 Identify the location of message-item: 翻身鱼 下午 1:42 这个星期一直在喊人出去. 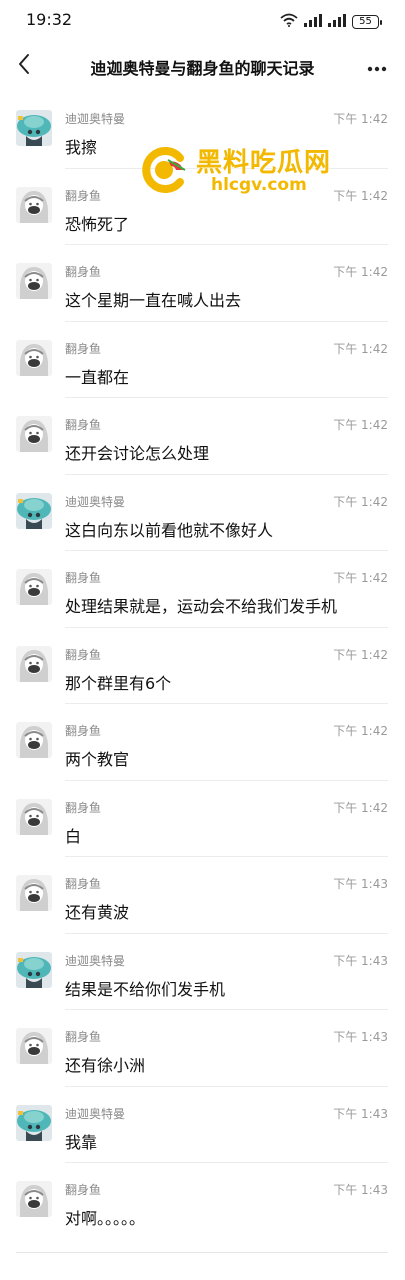
(202, 283).